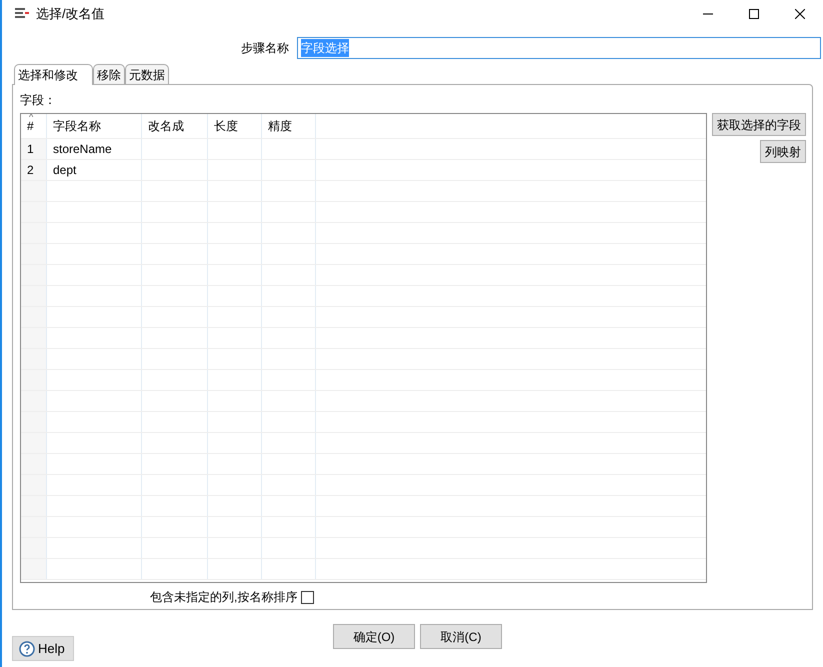  I want to click on help-icon, so click(27, 648).